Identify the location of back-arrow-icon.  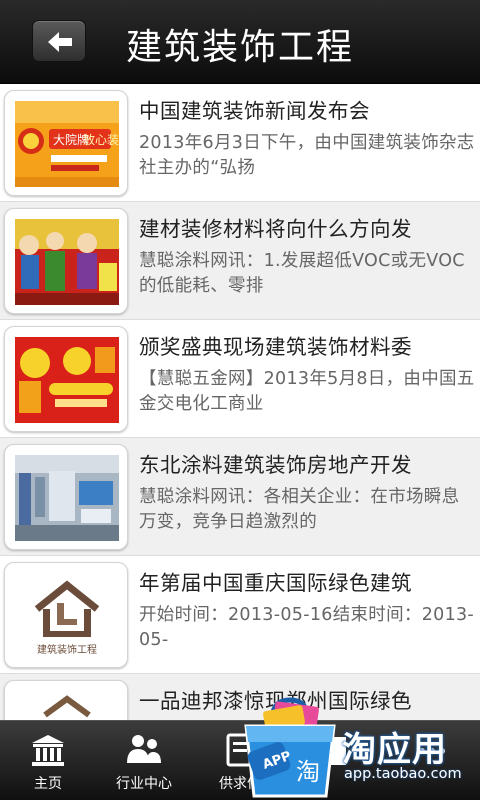
(60, 42).